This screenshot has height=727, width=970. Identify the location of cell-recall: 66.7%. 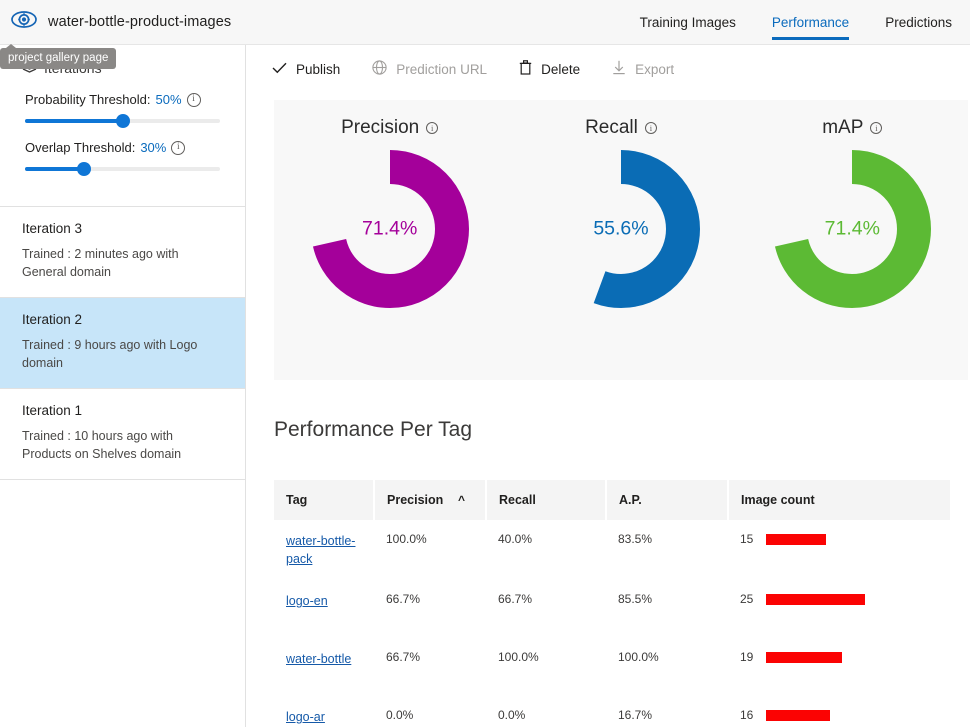
(515, 599).